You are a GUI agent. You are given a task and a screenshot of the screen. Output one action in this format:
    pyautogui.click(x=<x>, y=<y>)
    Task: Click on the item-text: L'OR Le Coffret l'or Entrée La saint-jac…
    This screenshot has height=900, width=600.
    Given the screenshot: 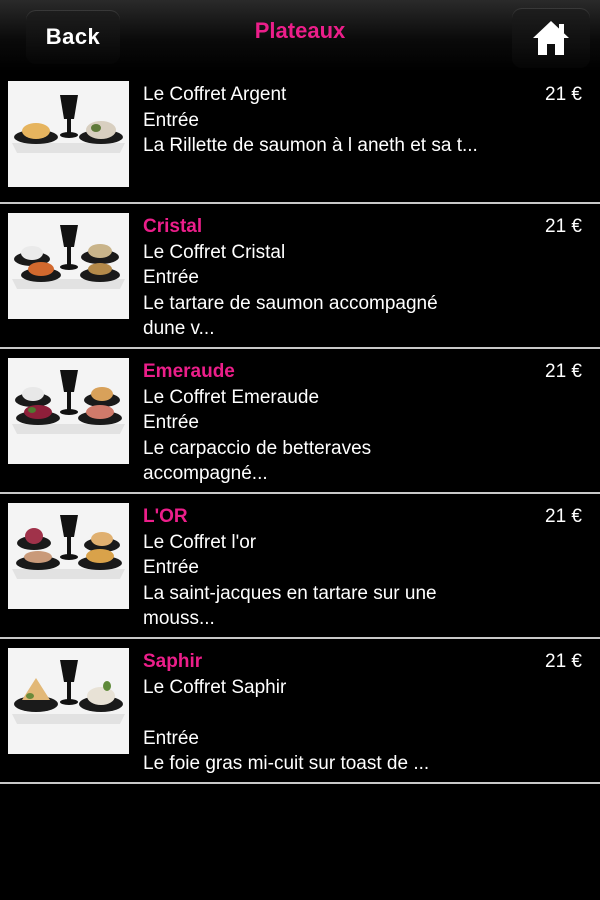 What is the action you would take?
    pyautogui.click(x=335, y=568)
    